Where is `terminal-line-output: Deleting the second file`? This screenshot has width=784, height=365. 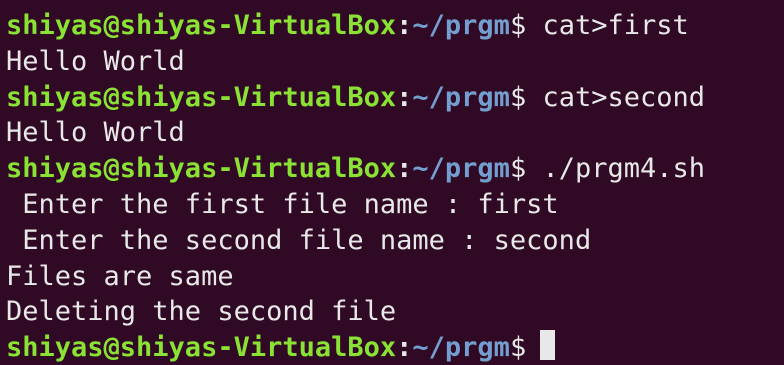 terminal-line-output: Deleting the second file is located at coordinates (201, 312).